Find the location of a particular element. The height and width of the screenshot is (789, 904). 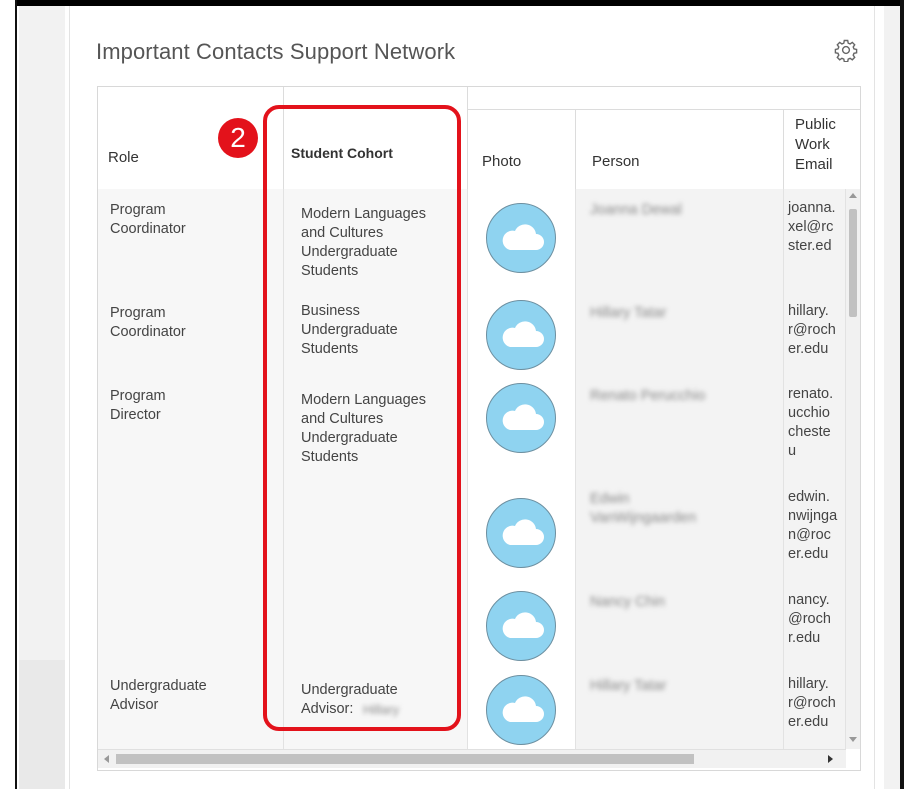

horizontal-scrollbar is located at coordinates (472, 758).